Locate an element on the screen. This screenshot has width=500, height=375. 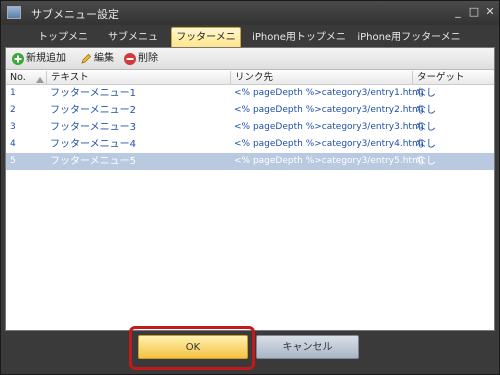
add-button: 新規追加 is located at coordinates (43, 59).